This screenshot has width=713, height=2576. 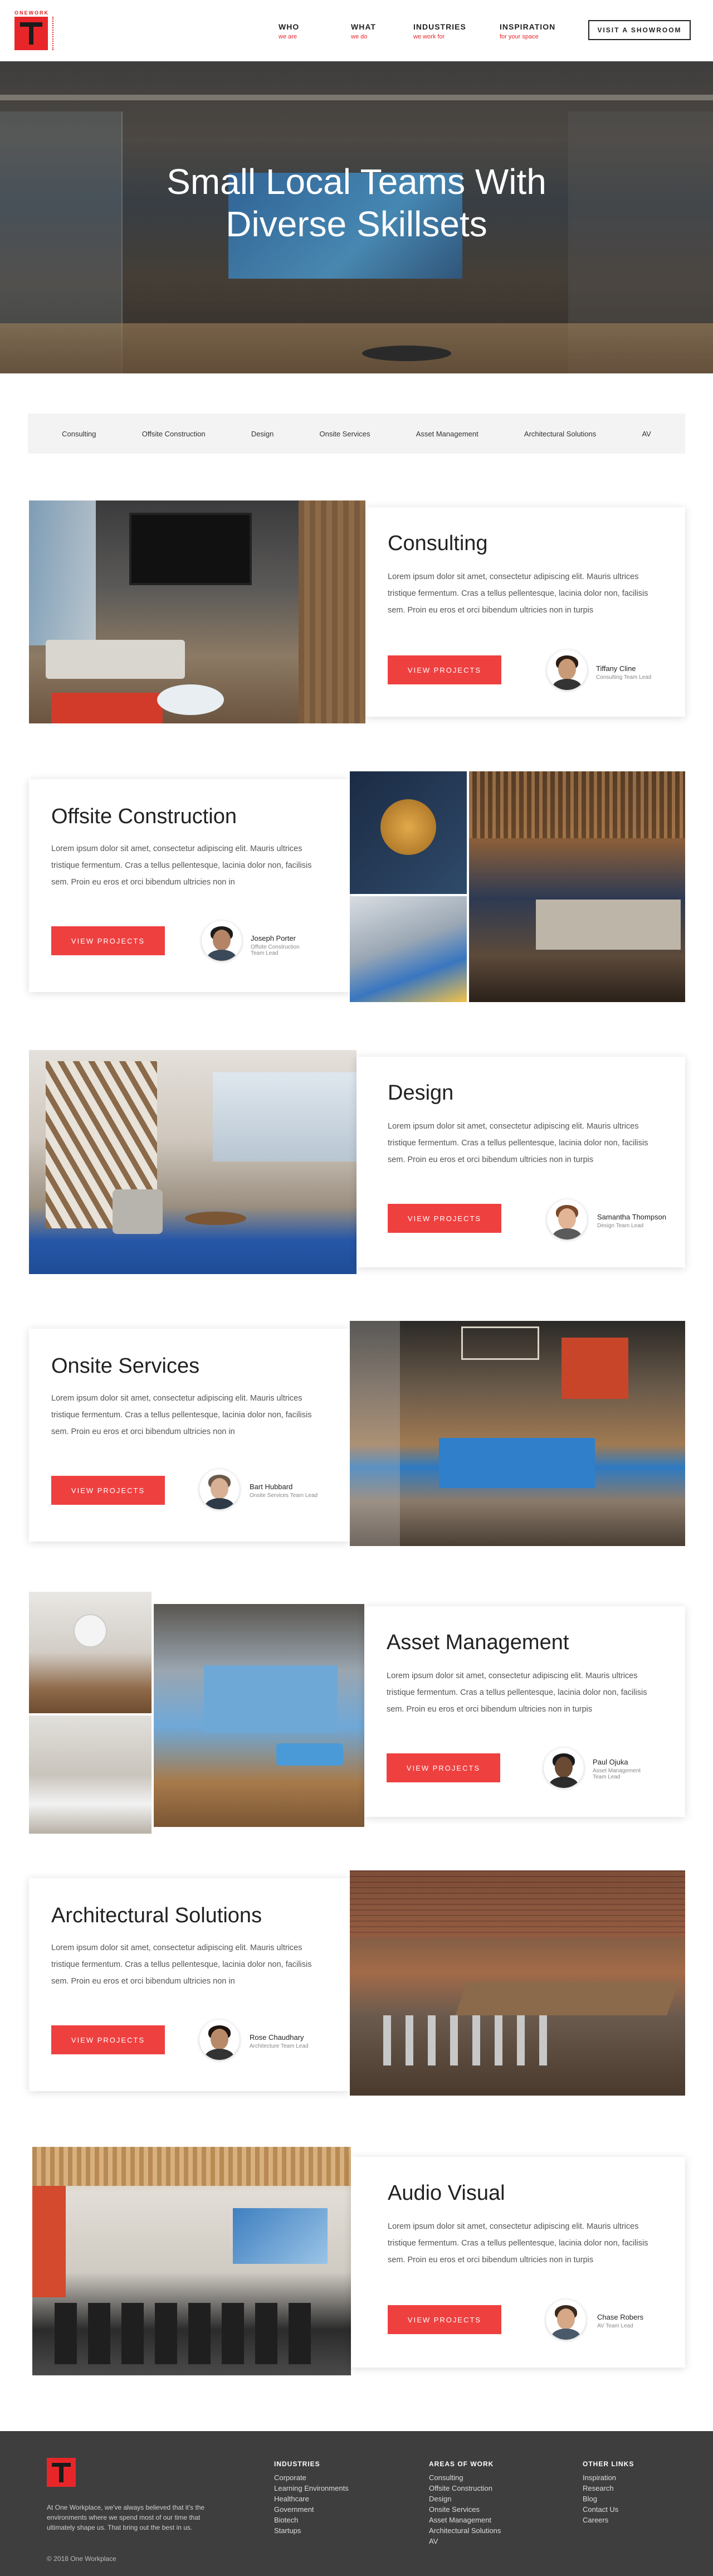 I want to click on offsite-photo-logo-wall, so click(x=408, y=832).